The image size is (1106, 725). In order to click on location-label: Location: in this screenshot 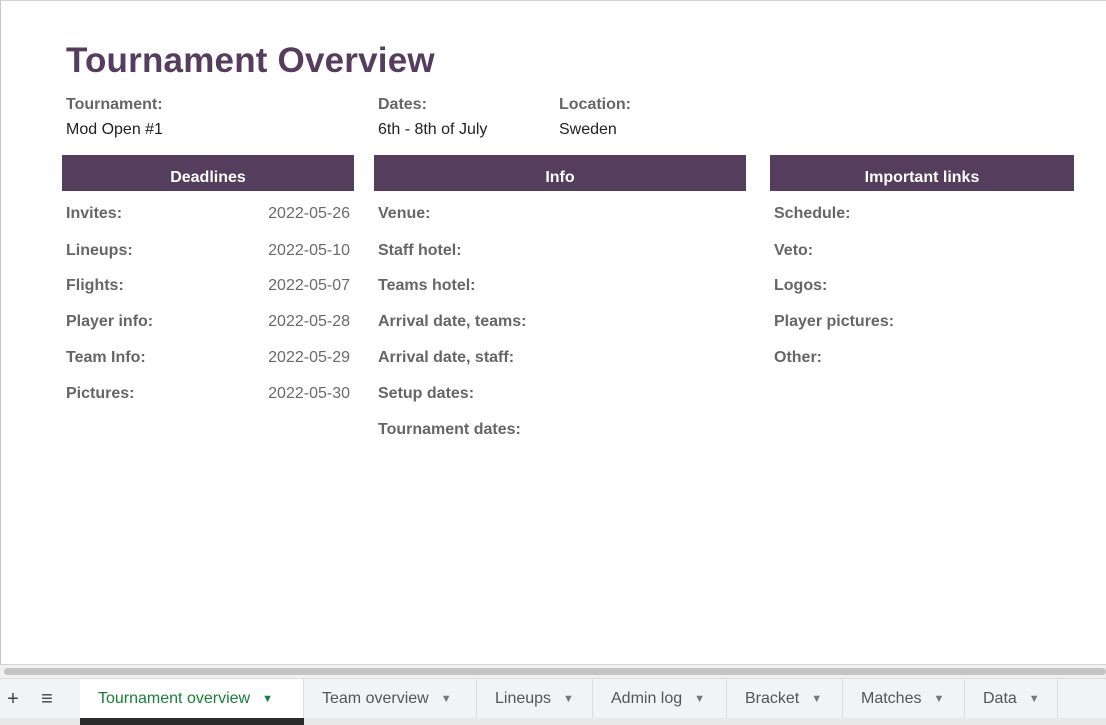, I will do `click(595, 104)`.